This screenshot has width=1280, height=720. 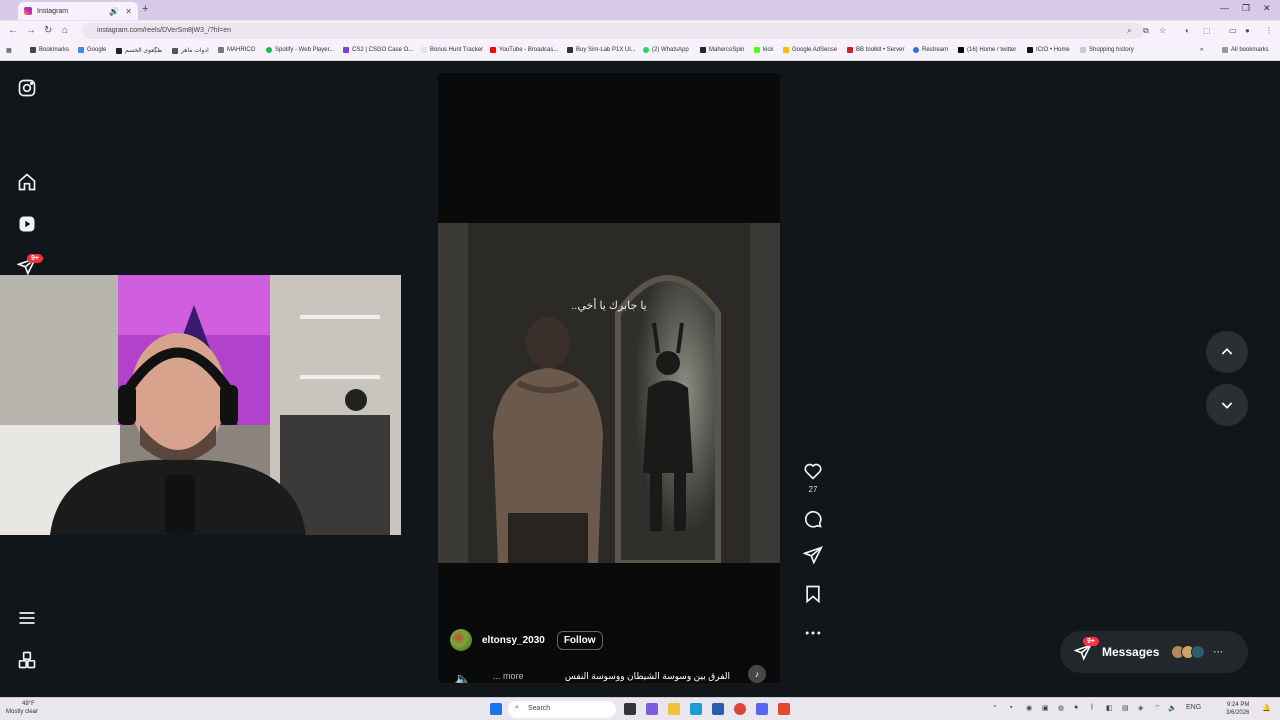 I want to click on like-icon, so click(x=813, y=473).